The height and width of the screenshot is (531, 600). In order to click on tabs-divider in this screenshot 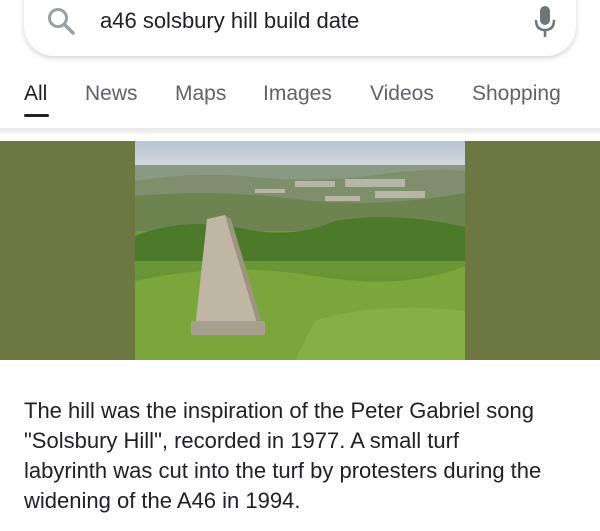, I will do `click(300, 131)`.